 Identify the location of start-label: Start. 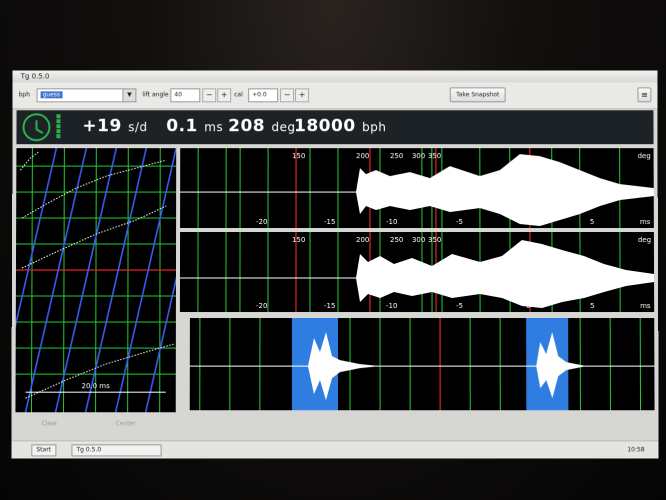
(44, 450).